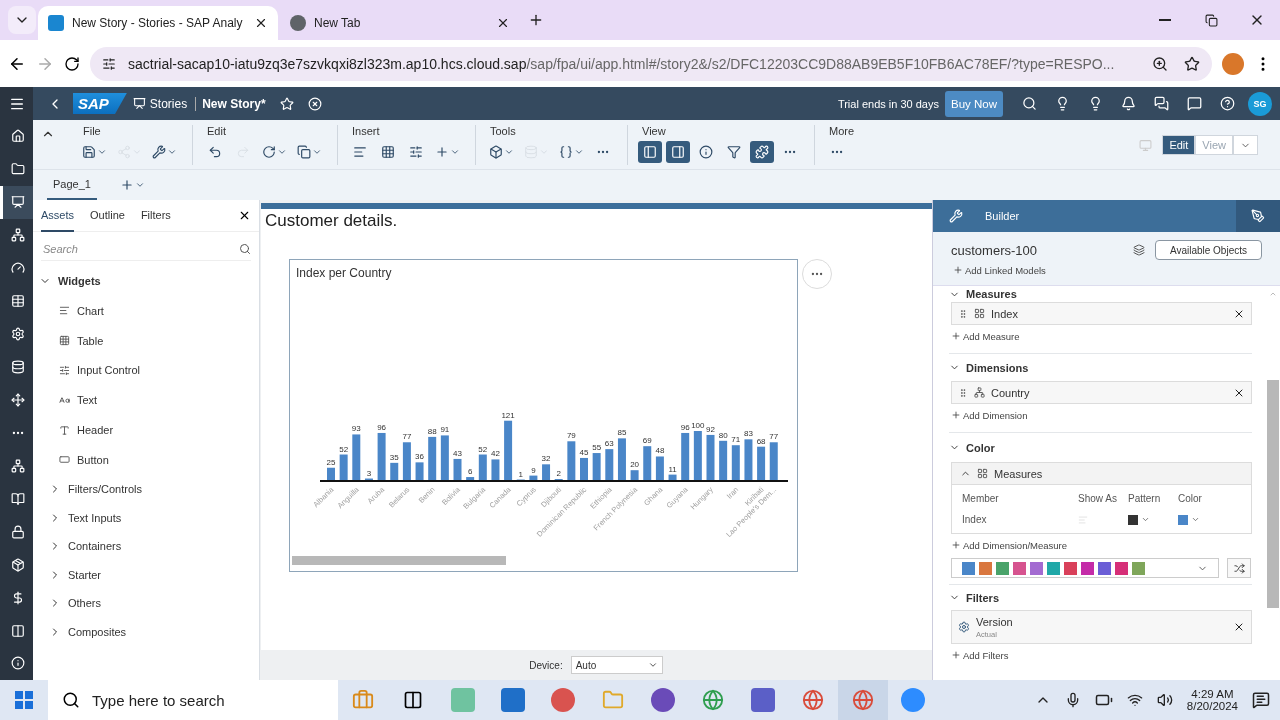 The height and width of the screenshot is (720, 1280). Describe the element at coordinates (445, 430) in the screenshot. I see `data-label: 91` at that location.